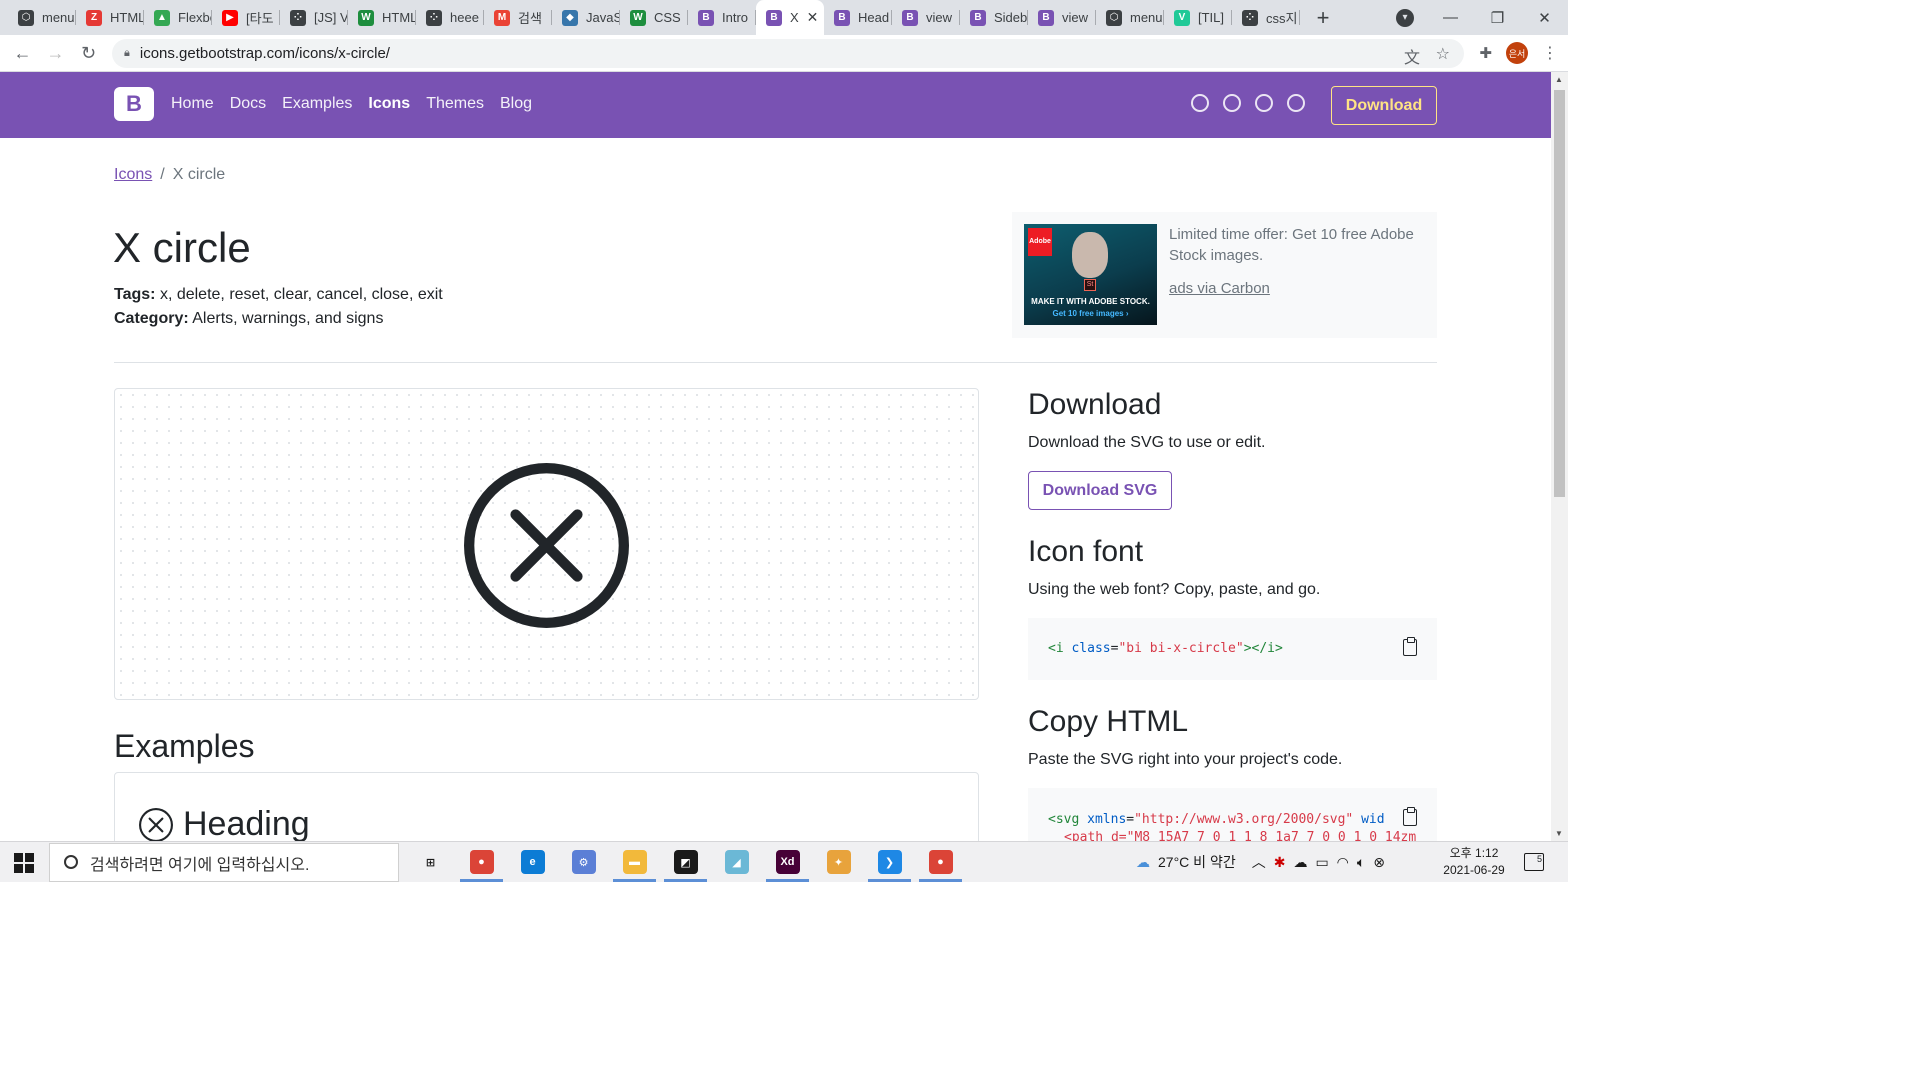 This screenshot has height=1080, width=1920. I want to click on tab-title: CSS, so click(667, 17).